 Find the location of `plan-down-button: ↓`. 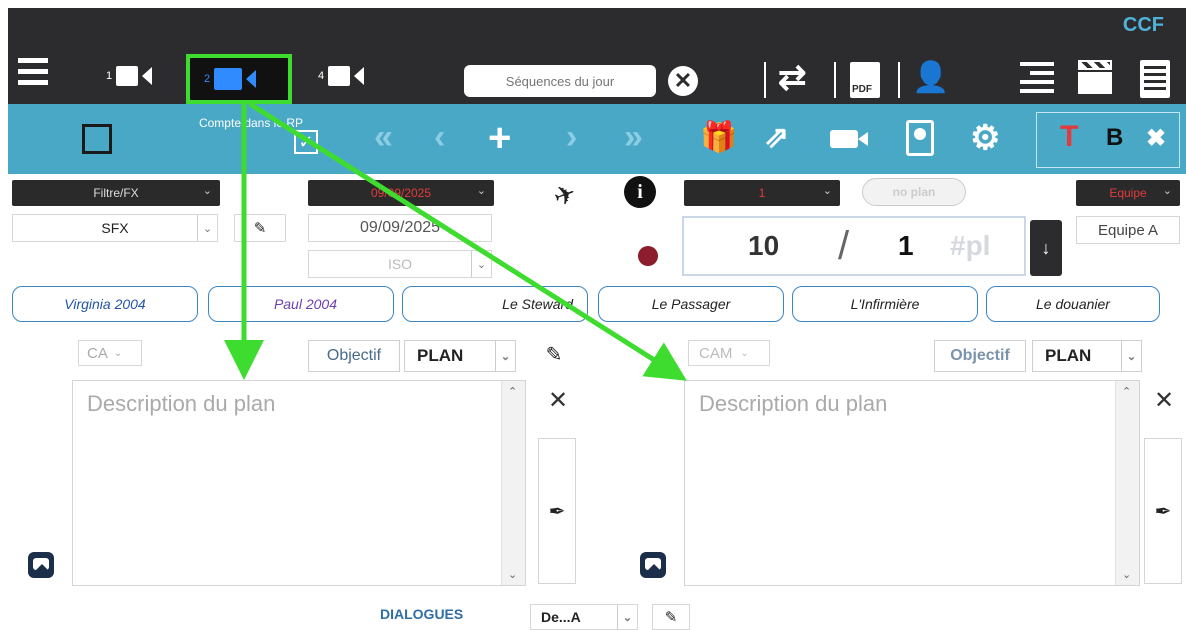

plan-down-button: ↓ is located at coordinates (1046, 248).